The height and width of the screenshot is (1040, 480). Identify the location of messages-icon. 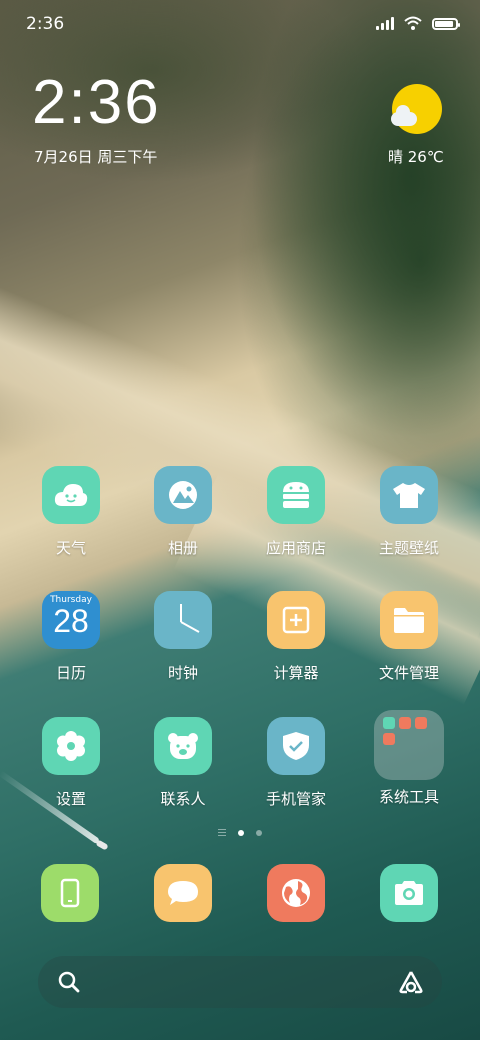
(183, 893).